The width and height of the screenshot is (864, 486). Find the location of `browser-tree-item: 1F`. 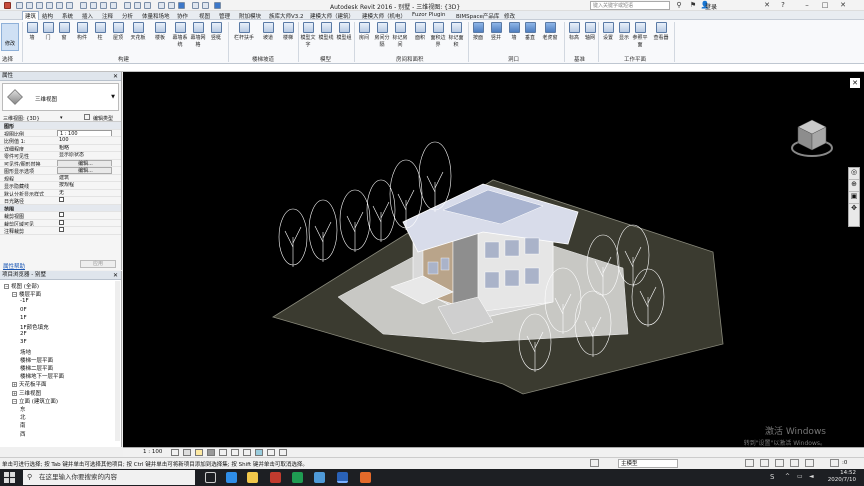

browser-tree-item: 1F is located at coordinates (23, 318).